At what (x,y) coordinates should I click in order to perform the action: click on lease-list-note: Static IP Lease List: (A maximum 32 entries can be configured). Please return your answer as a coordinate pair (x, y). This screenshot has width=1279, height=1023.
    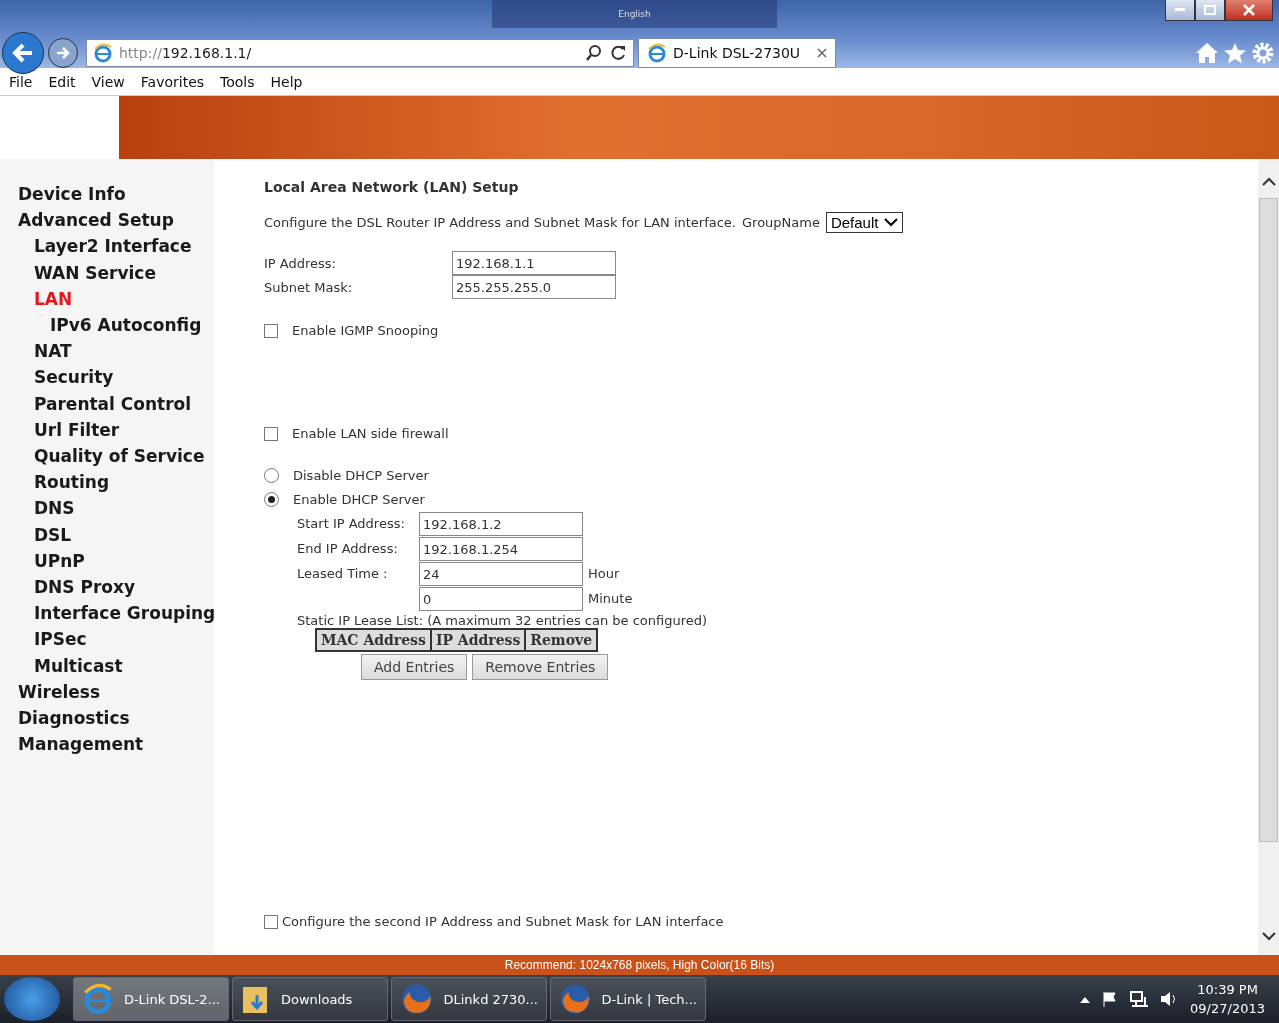
    Looking at the image, I should click on (503, 620).